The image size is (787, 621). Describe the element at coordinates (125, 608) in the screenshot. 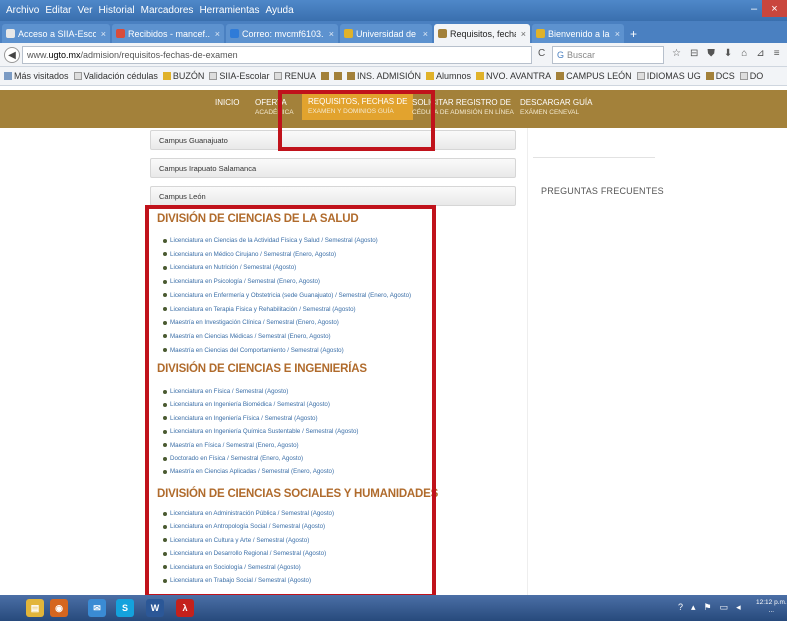

I see `skype-icon: S` at that location.